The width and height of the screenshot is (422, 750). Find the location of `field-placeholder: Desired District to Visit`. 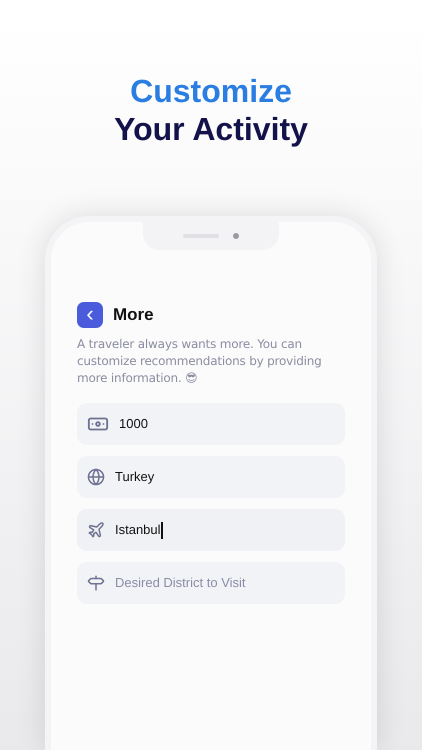

field-placeholder: Desired District to Visit is located at coordinates (180, 583).